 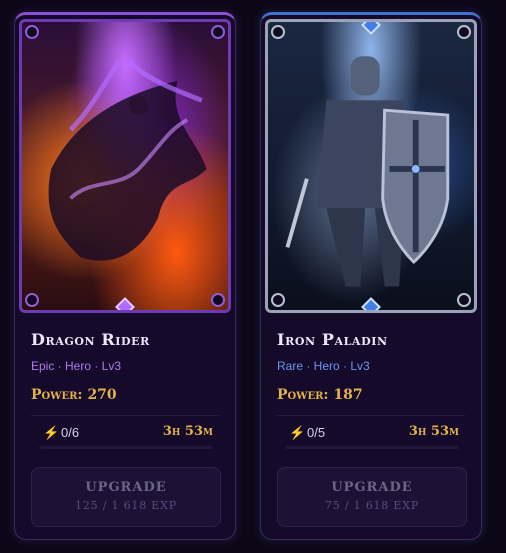 What do you see at coordinates (323, 366) in the screenshot?
I see `hero-meta: Rare · Hero · Lv3` at bounding box center [323, 366].